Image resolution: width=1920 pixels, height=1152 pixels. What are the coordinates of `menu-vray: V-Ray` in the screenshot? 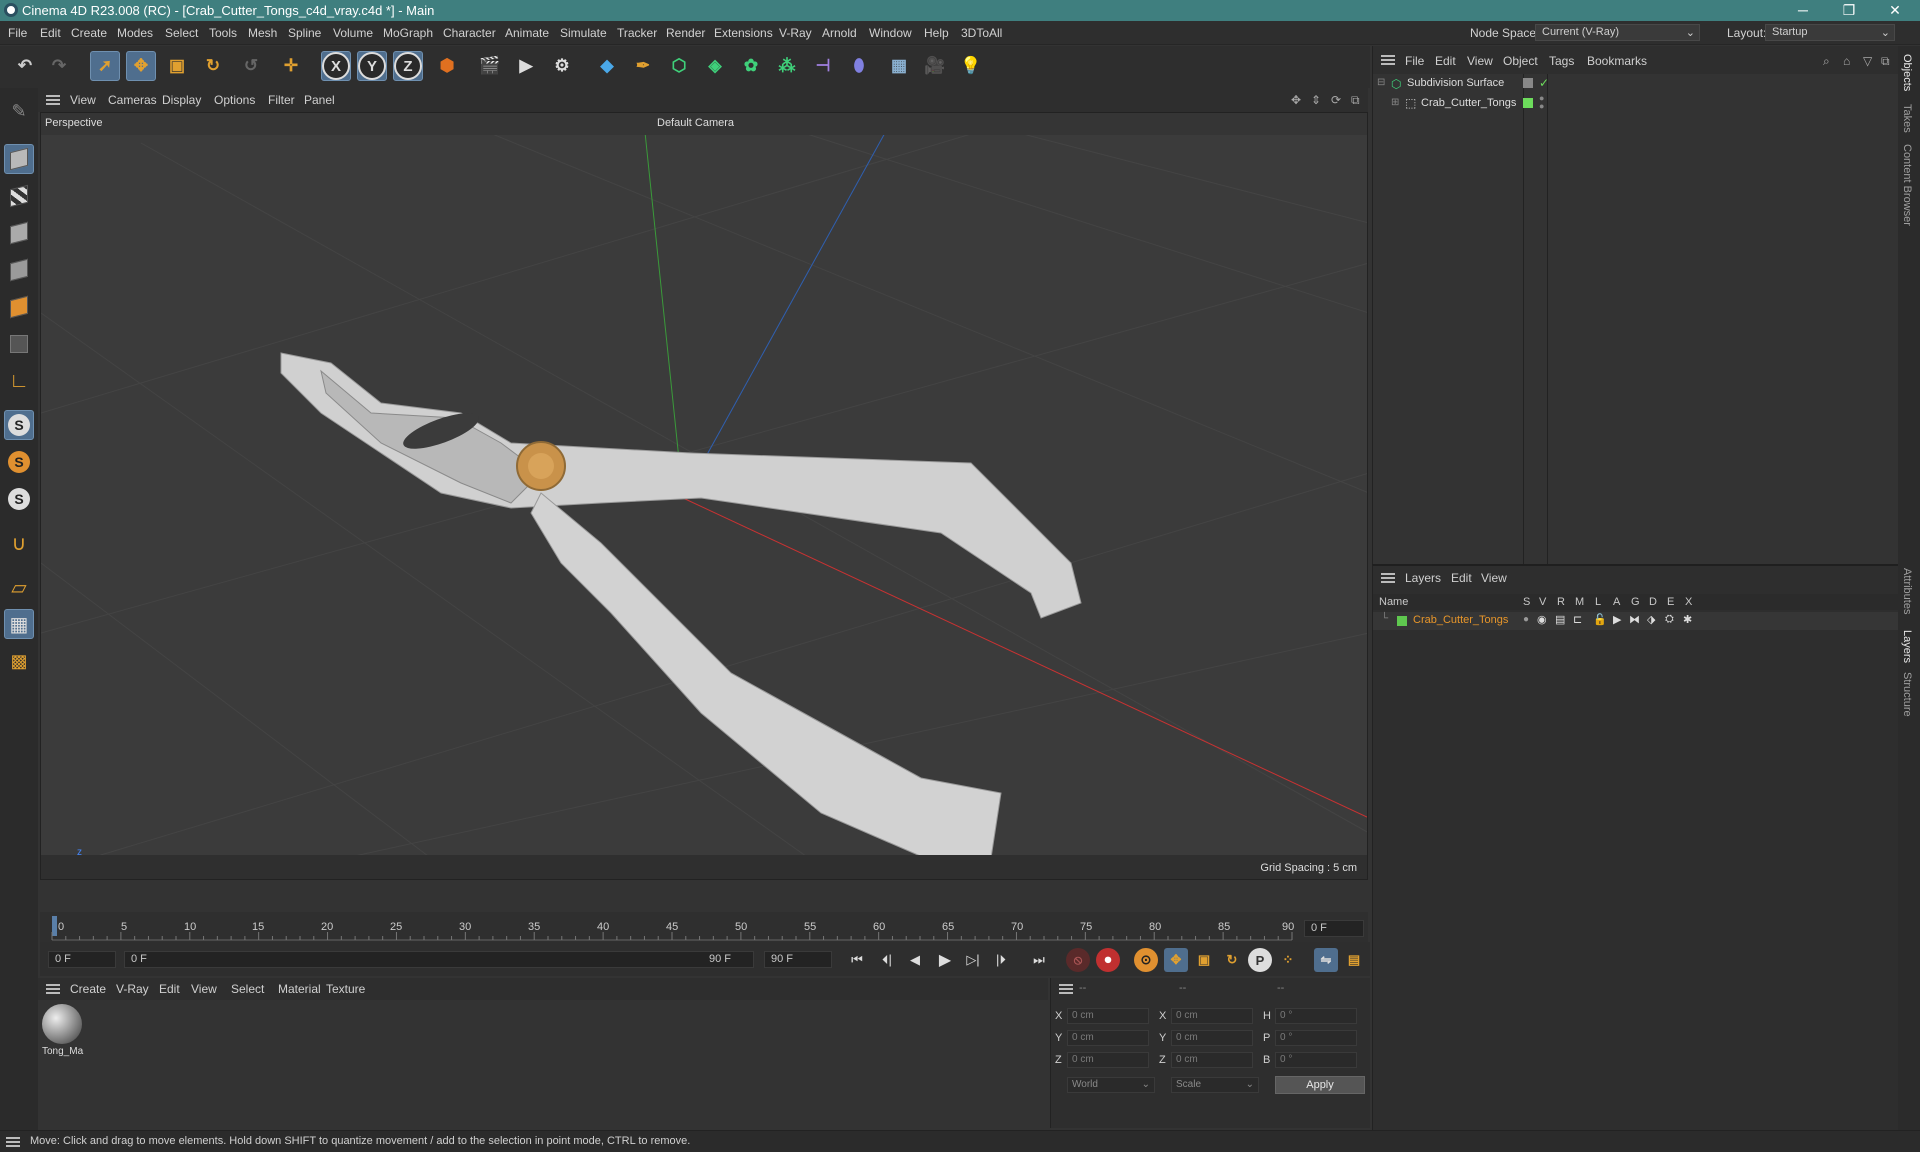 It's located at (795, 33).